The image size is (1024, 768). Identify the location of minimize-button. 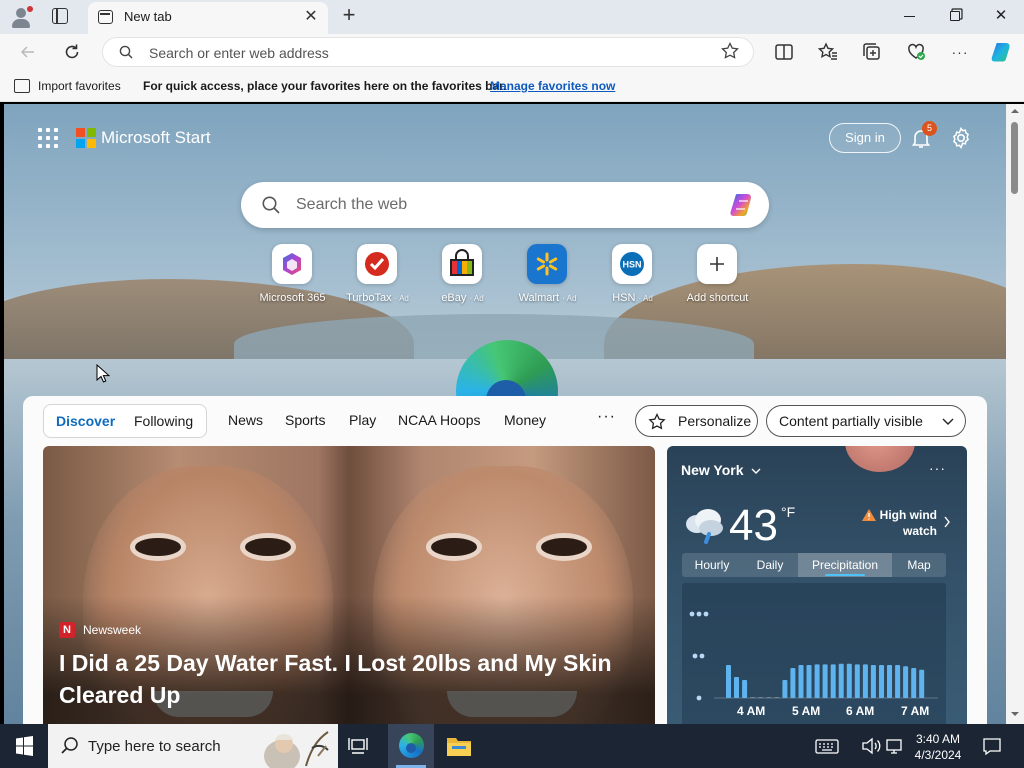
(909, 16).